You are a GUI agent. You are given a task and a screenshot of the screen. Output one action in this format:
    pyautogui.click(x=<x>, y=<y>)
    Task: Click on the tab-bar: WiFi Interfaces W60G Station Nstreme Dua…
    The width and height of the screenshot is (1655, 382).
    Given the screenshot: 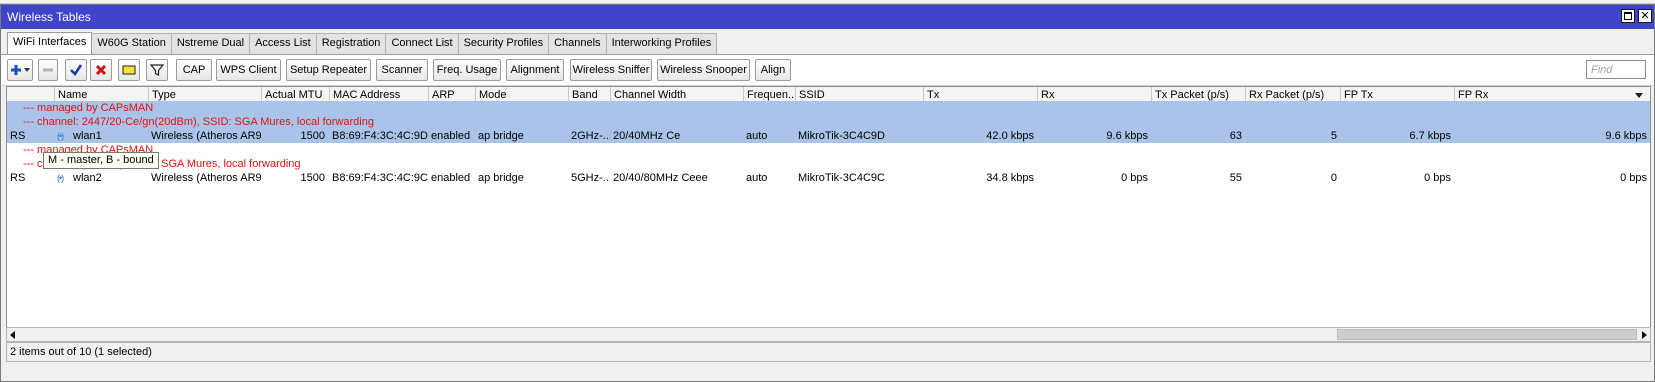 What is the action you would take?
    pyautogui.click(x=362, y=43)
    